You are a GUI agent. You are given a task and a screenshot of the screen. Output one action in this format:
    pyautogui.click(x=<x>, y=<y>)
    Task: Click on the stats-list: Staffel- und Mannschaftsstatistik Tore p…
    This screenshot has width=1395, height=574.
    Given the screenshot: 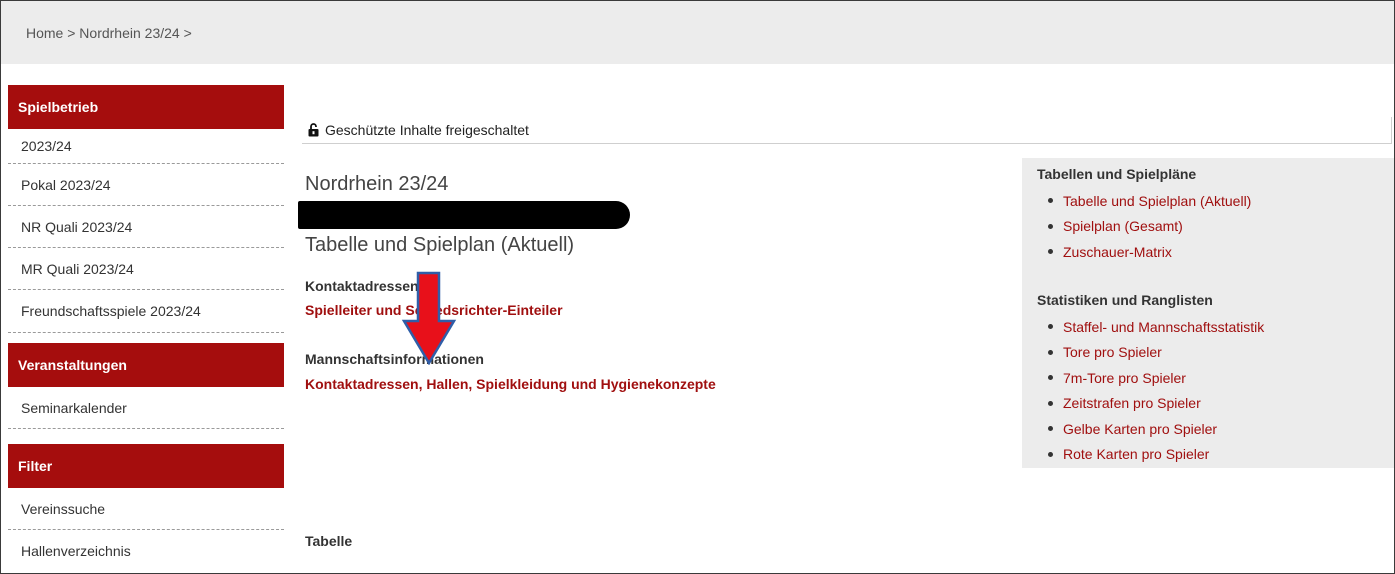 What is the action you would take?
    pyautogui.click(x=1150, y=390)
    